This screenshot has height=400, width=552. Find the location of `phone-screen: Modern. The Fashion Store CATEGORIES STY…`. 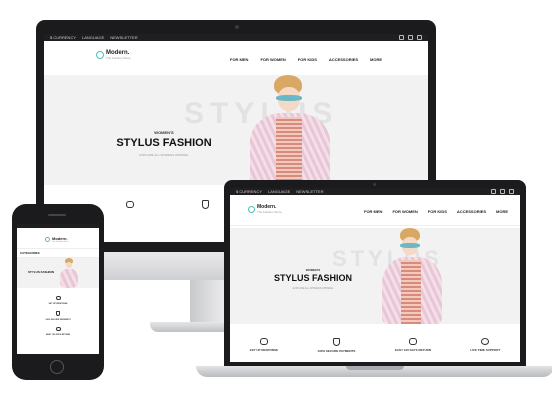

phone-screen: Modern. The Fashion Store CATEGORIES STY… is located at coordinates (58, 289).